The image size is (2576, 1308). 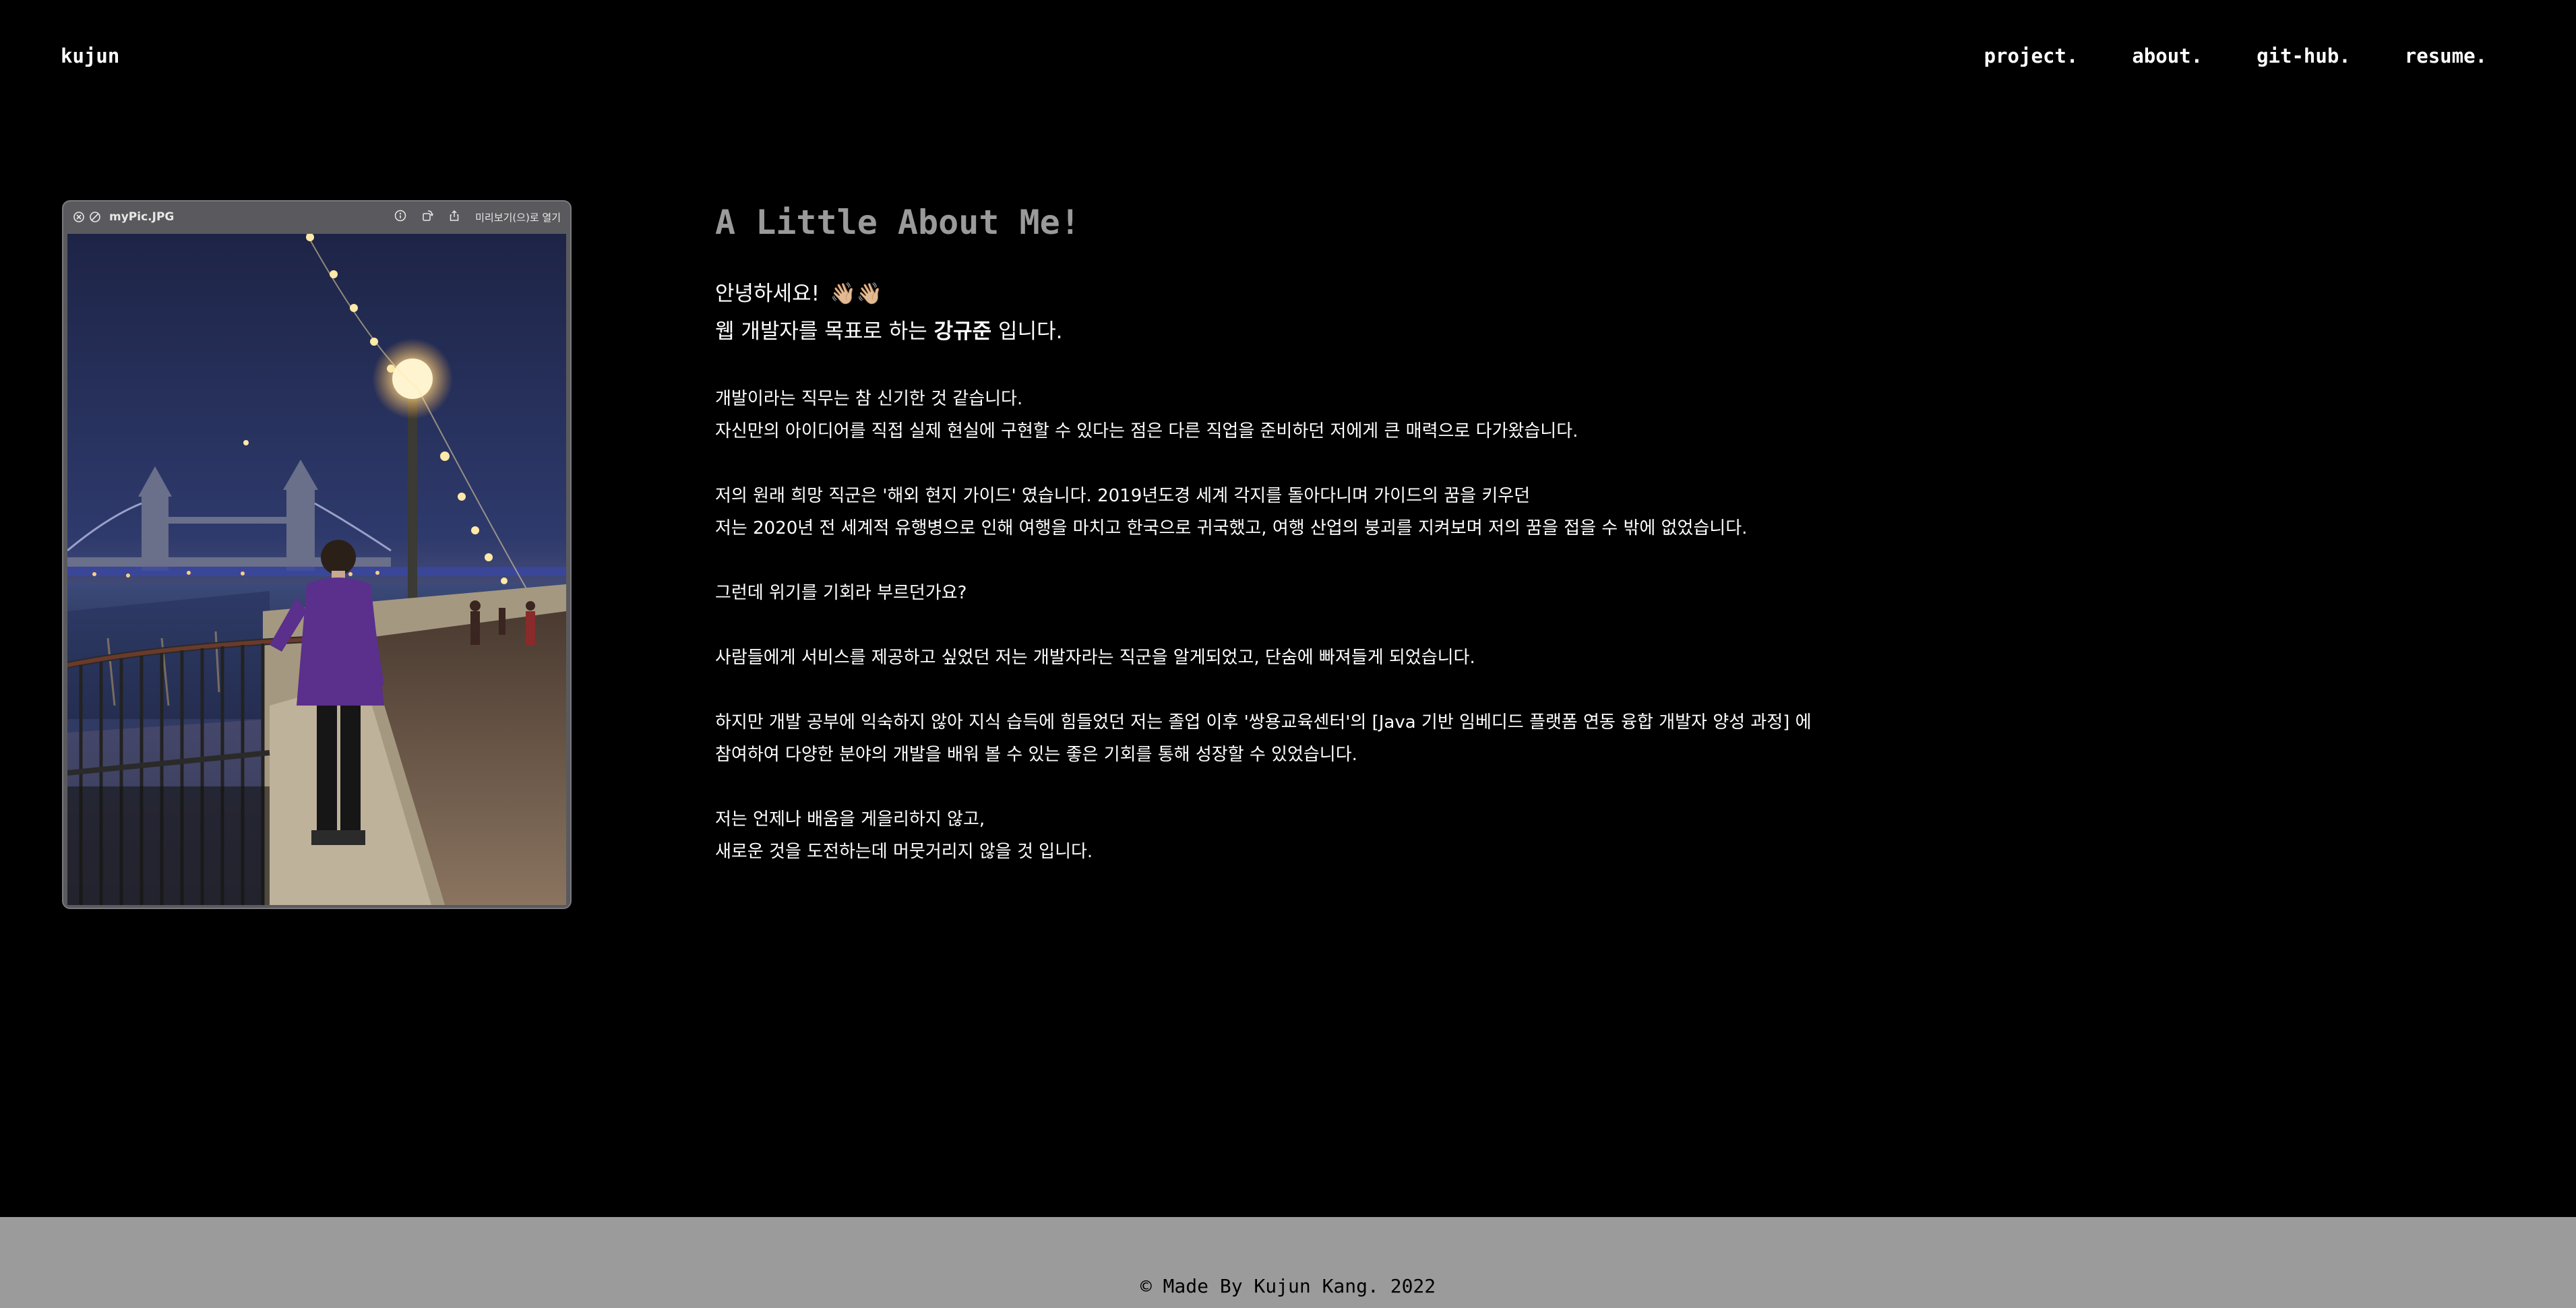 What do you see at coordinates (767, 294) in the screenshot?
I see `greeting-hello: 안녕하세요!` at bounding box center [767, 294].